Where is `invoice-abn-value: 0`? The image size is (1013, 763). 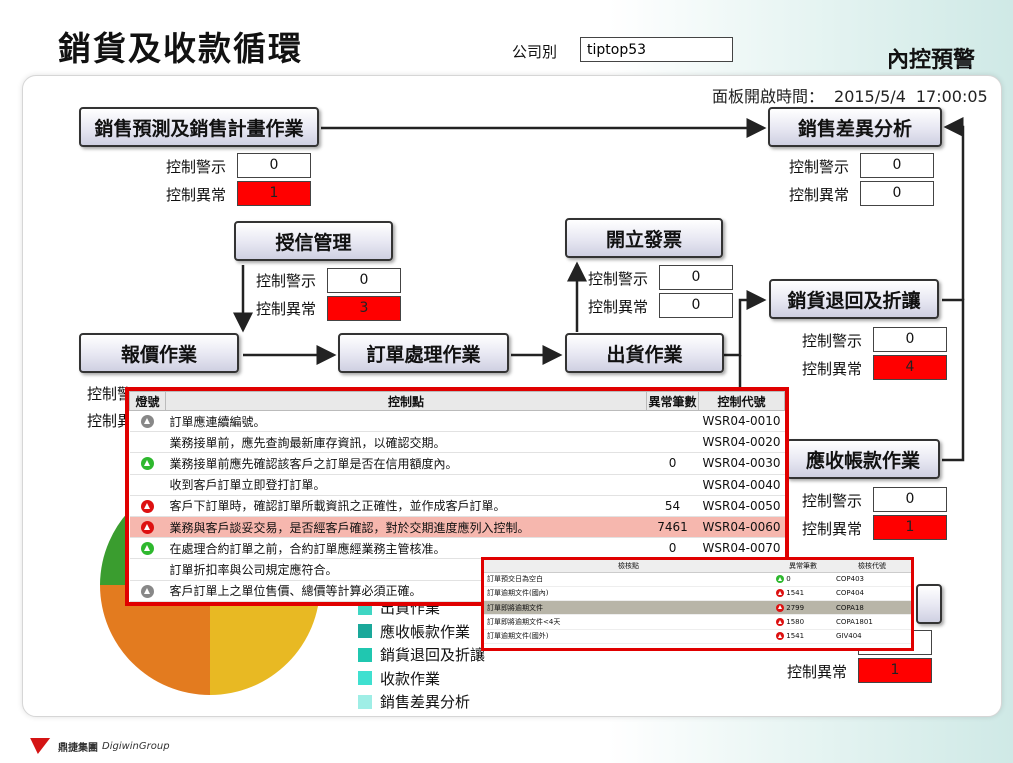
invoice-abn-value: 0 is located at coordinates (696, 305).